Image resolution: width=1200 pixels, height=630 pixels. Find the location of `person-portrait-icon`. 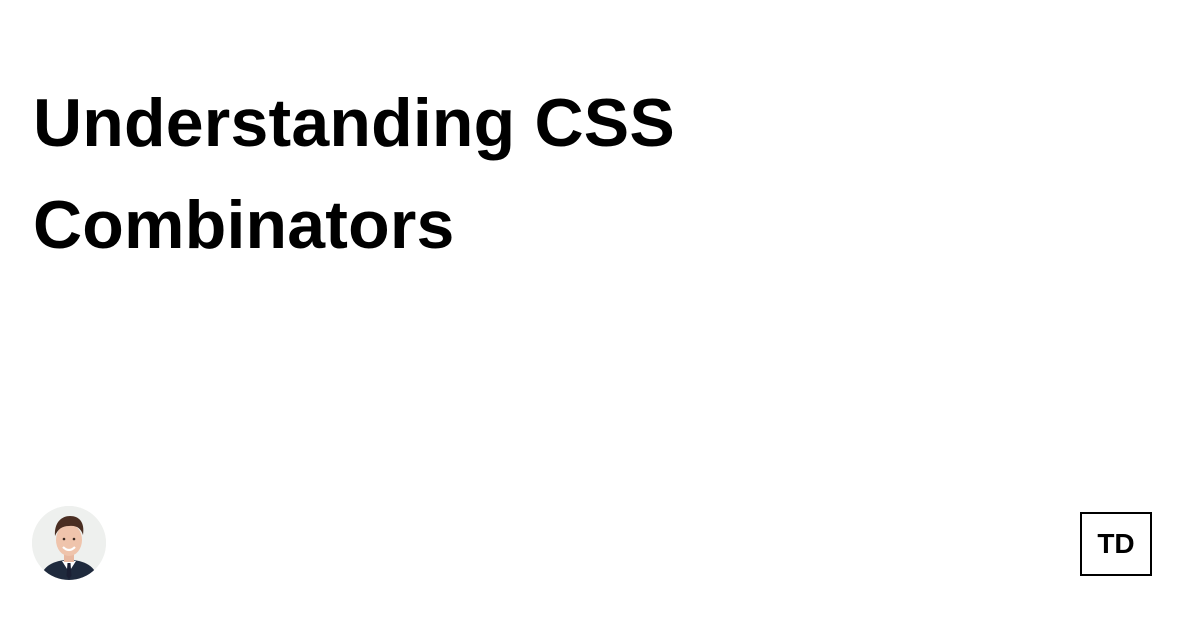

person-portrait-icon is located at coordinates (69, 543).